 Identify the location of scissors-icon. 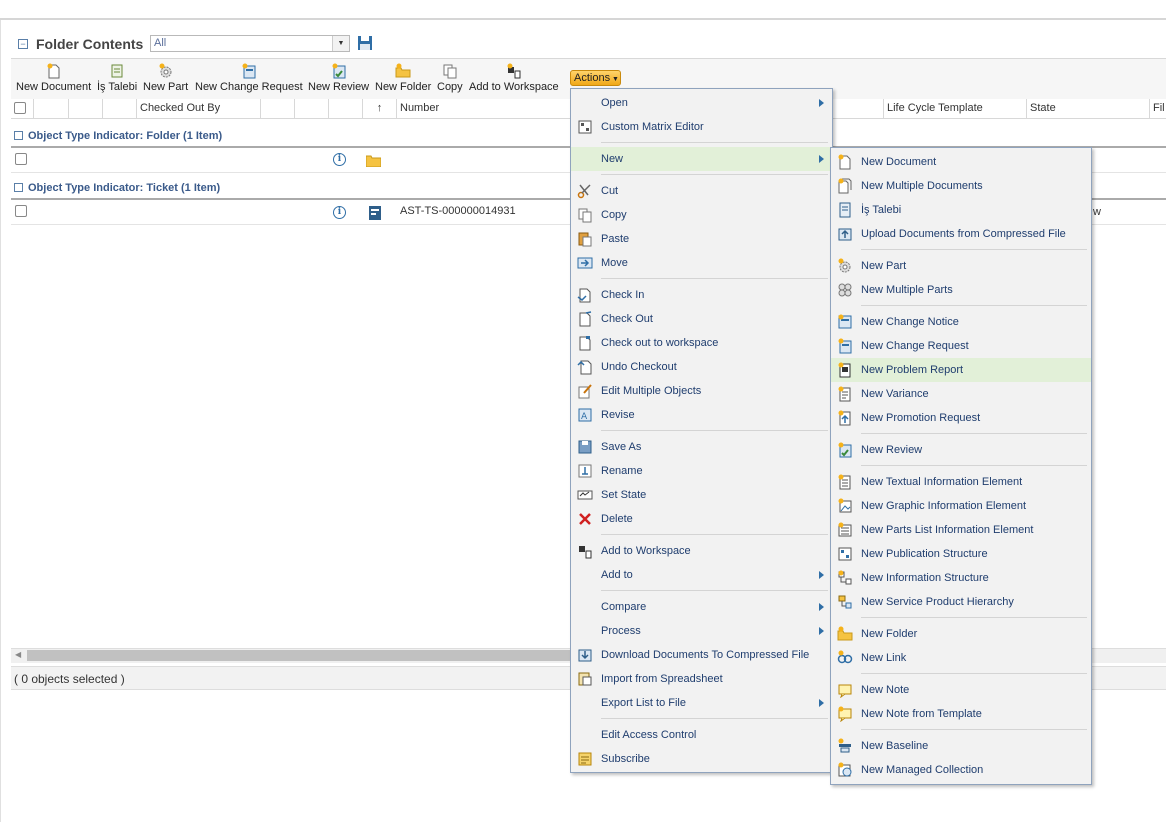
(584, 191).